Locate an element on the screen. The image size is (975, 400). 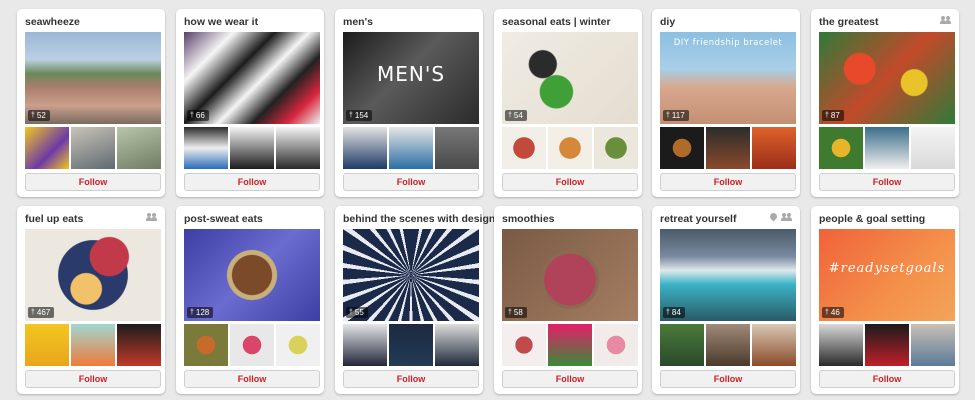
board-card: how we wear it † 66 Follow is located at coordinates (250, 103).